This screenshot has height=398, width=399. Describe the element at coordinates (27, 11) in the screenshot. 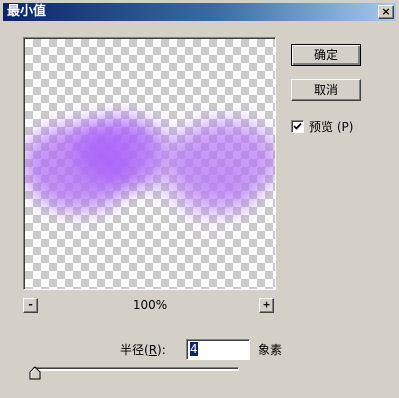

I see `dialog-title: 最小值` at that location.